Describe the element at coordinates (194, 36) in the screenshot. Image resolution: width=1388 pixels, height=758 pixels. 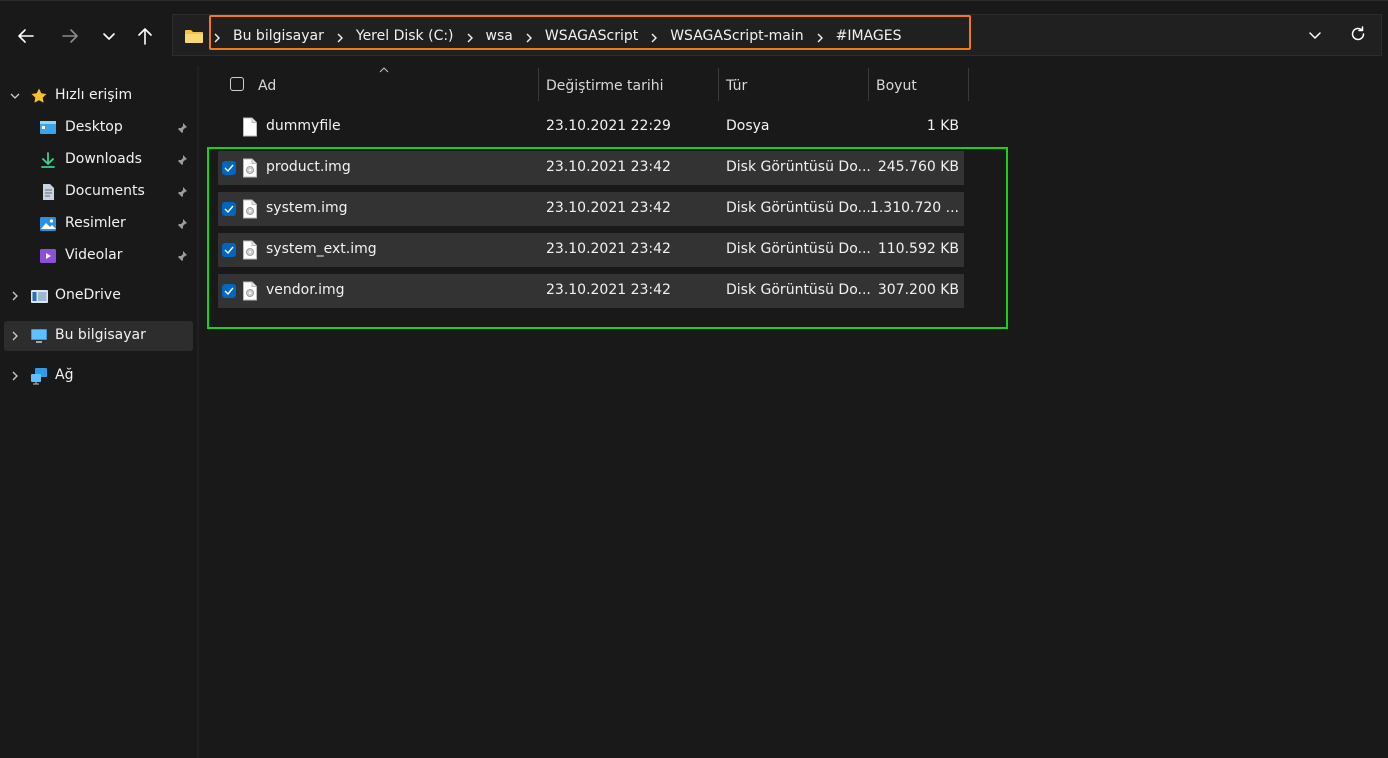
I see `folder-icon` at that location.